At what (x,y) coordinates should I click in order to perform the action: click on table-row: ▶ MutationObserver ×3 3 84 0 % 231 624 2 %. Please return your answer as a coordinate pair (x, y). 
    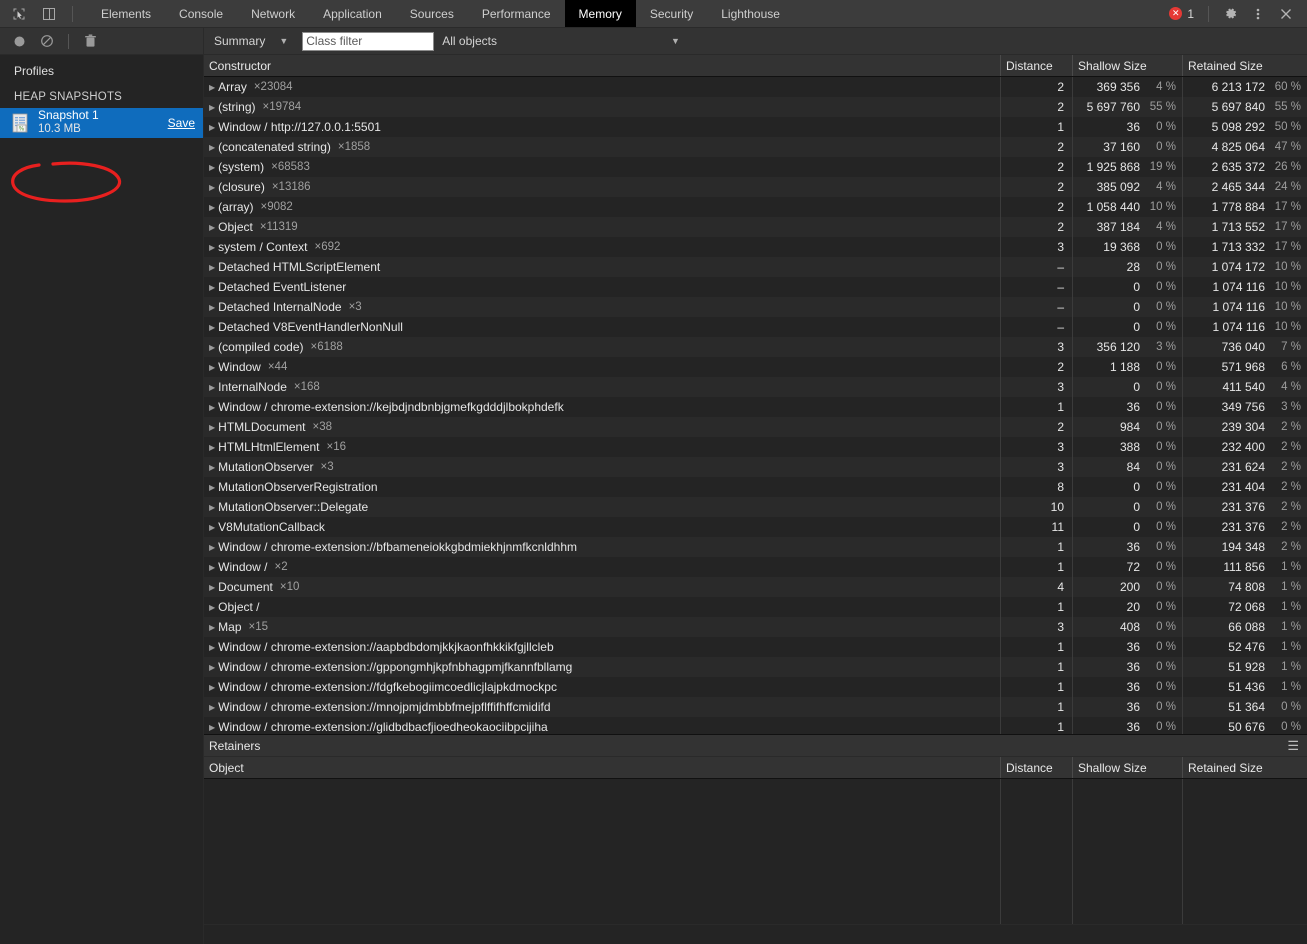
    Looking at the image, I should click on (755, 467).